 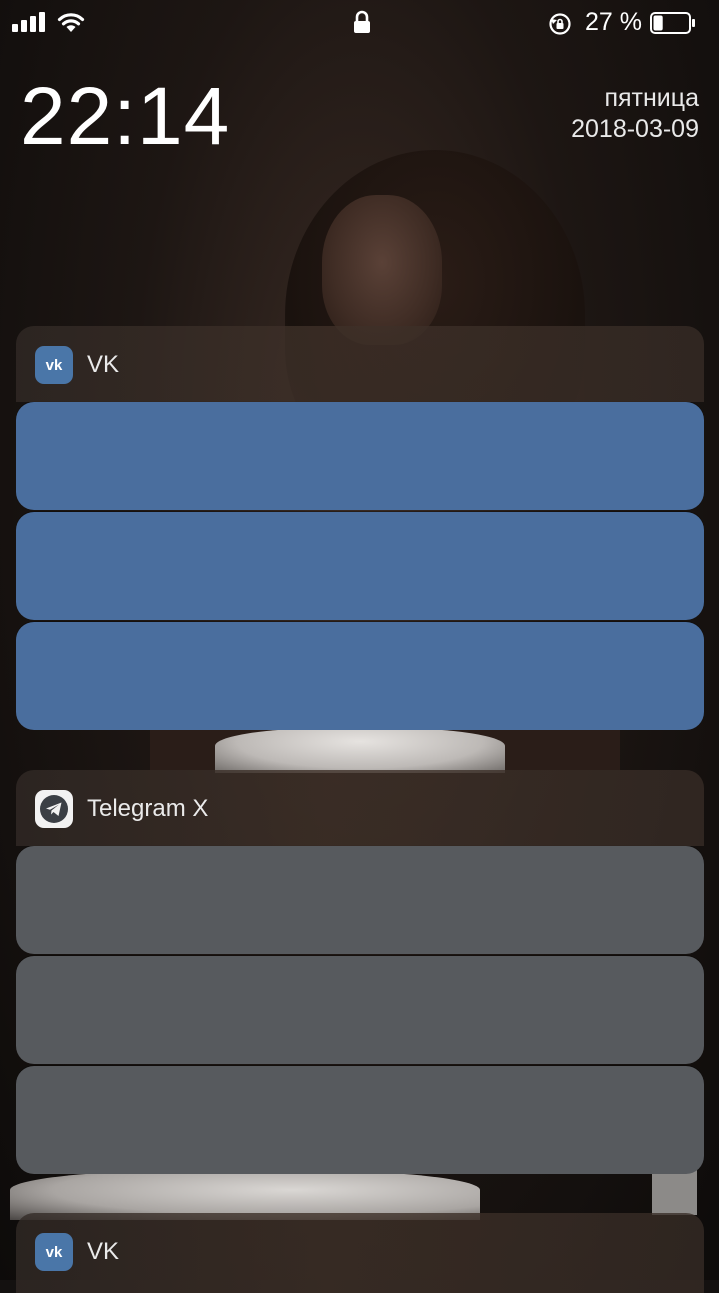 I want to click on notification-group-vk-2: vk VK, so click(x=360, y=1253).